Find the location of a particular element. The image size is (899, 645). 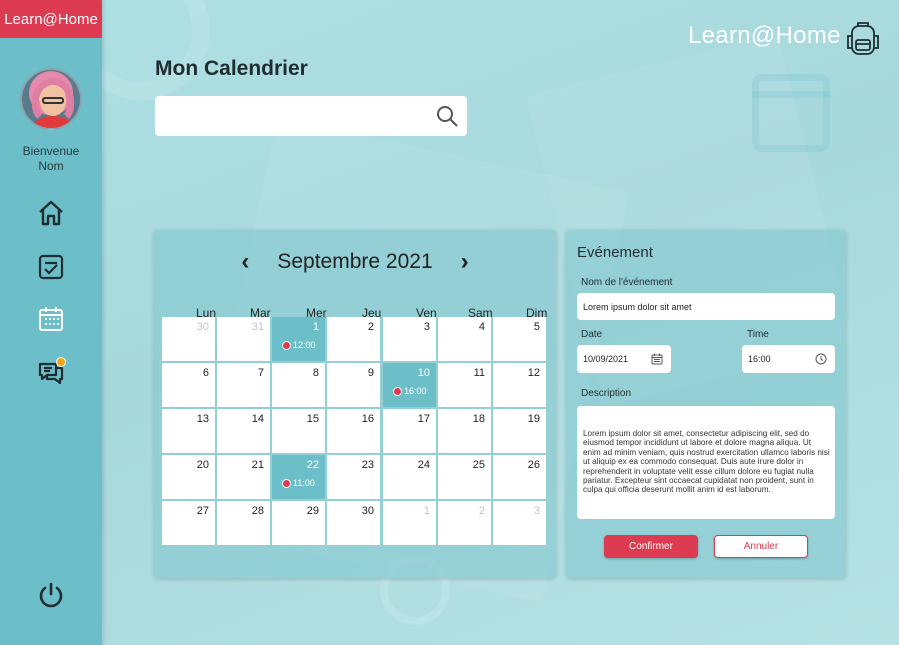

confirm-button: Confirmer is located at coordinates (651, 546).